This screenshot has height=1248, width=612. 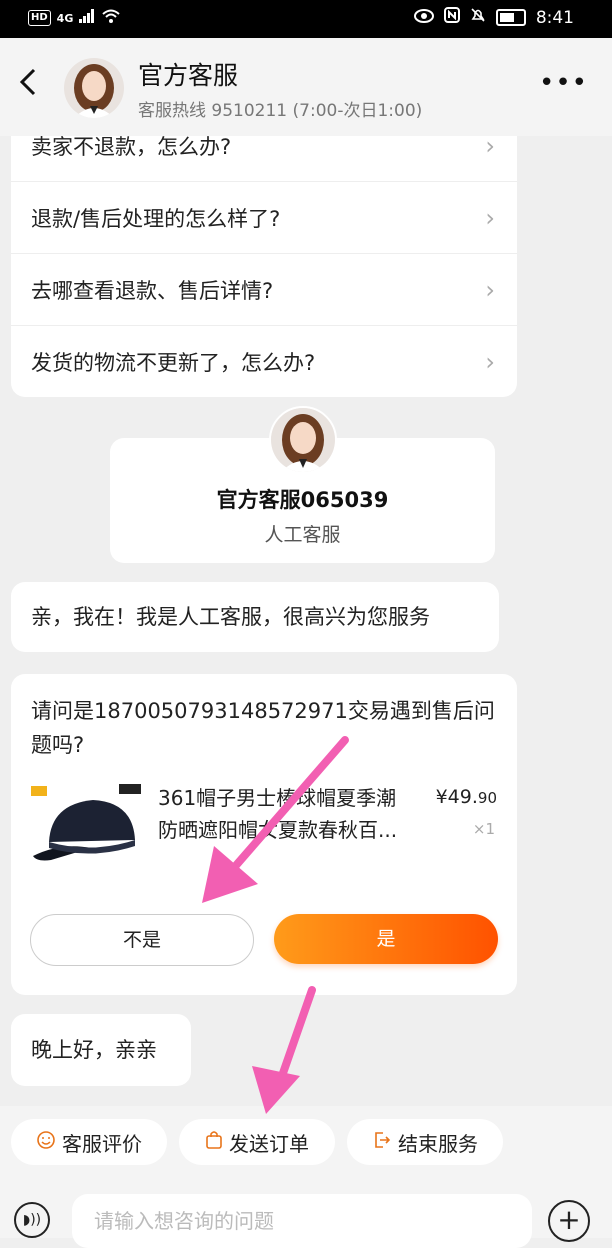 What do you see at coordinates (94, 88) in the screenshot?
I see `avatar` at bounding box center [94, 88].